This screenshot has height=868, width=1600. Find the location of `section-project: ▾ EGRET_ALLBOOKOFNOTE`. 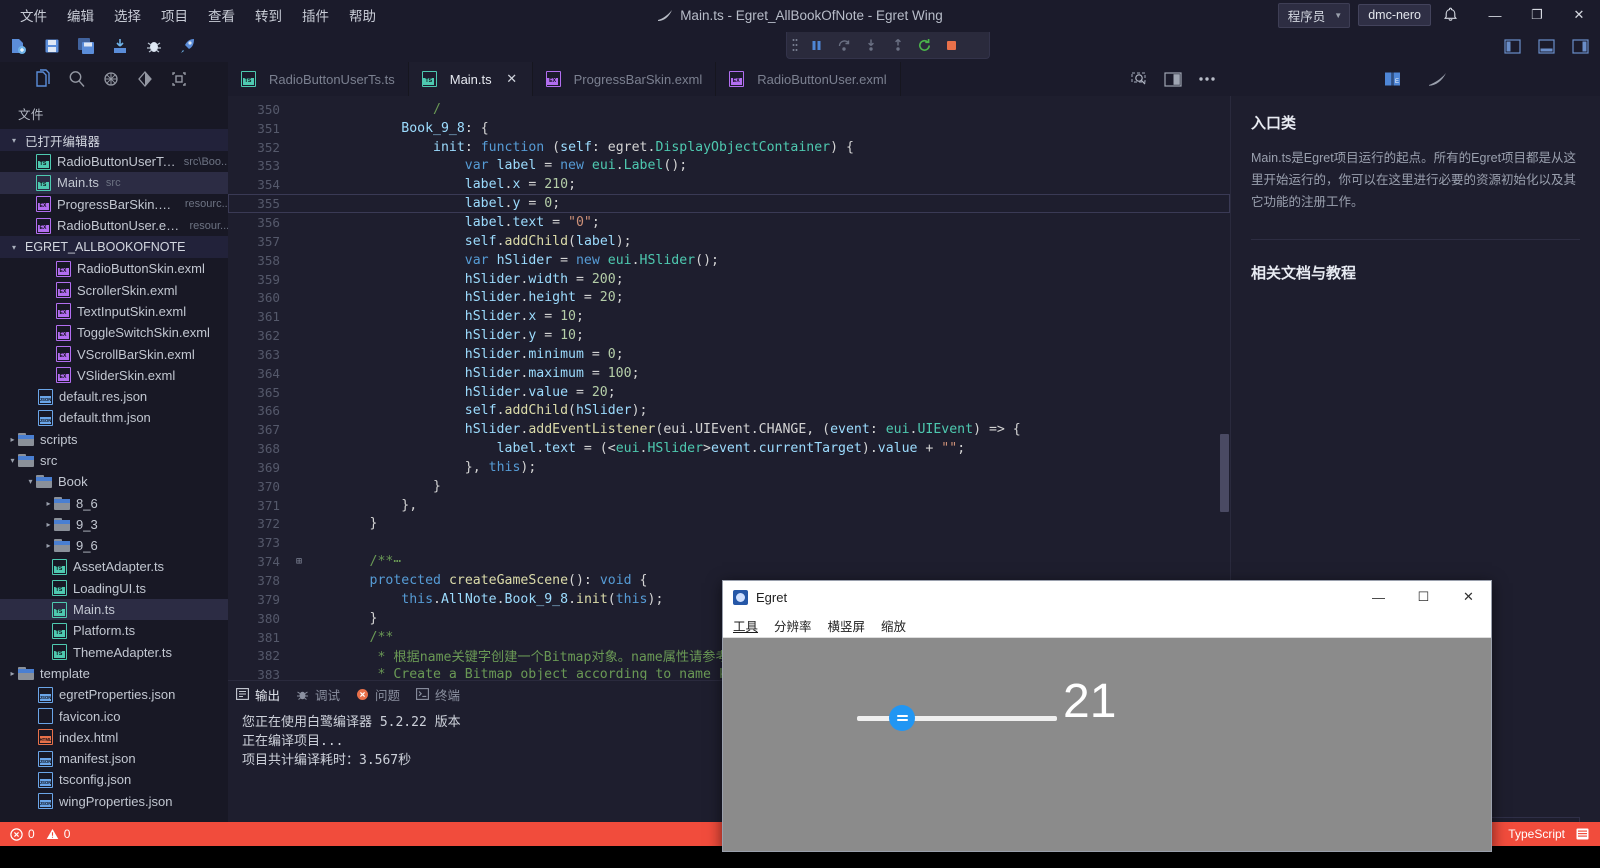

section-project: ▾ EGRET_ALLBOOKOFNOTE is located at coordinates (114, 247).